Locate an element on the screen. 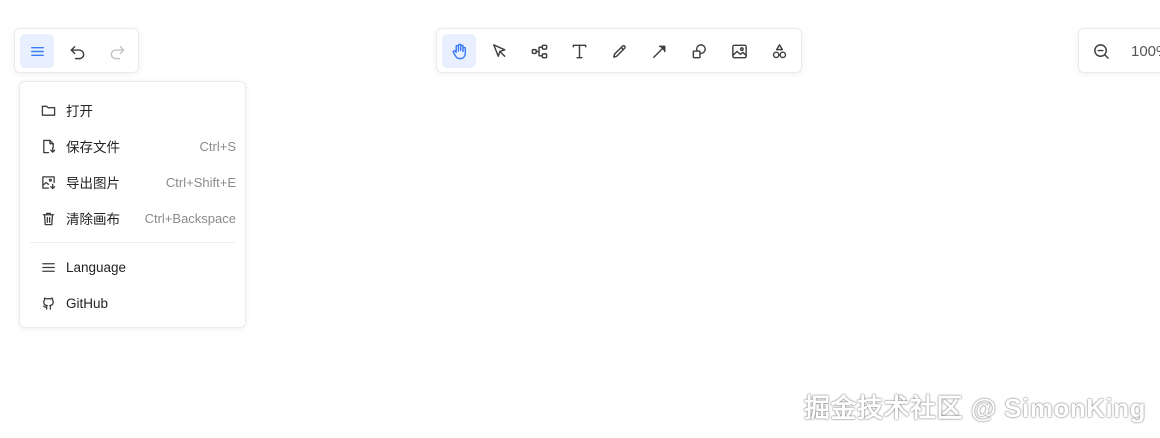  export-image-icon is located at coordinates (48, 182).